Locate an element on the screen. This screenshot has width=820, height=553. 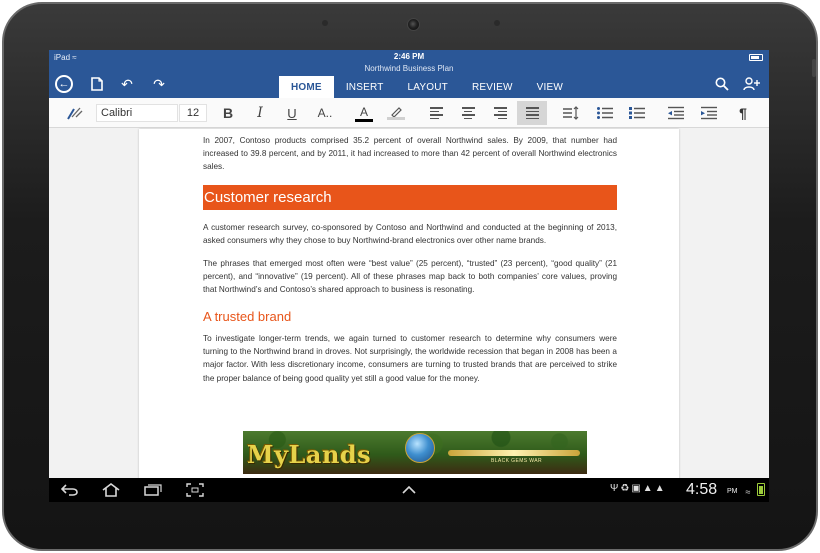
front-camera is located at coordinates (413, 24).